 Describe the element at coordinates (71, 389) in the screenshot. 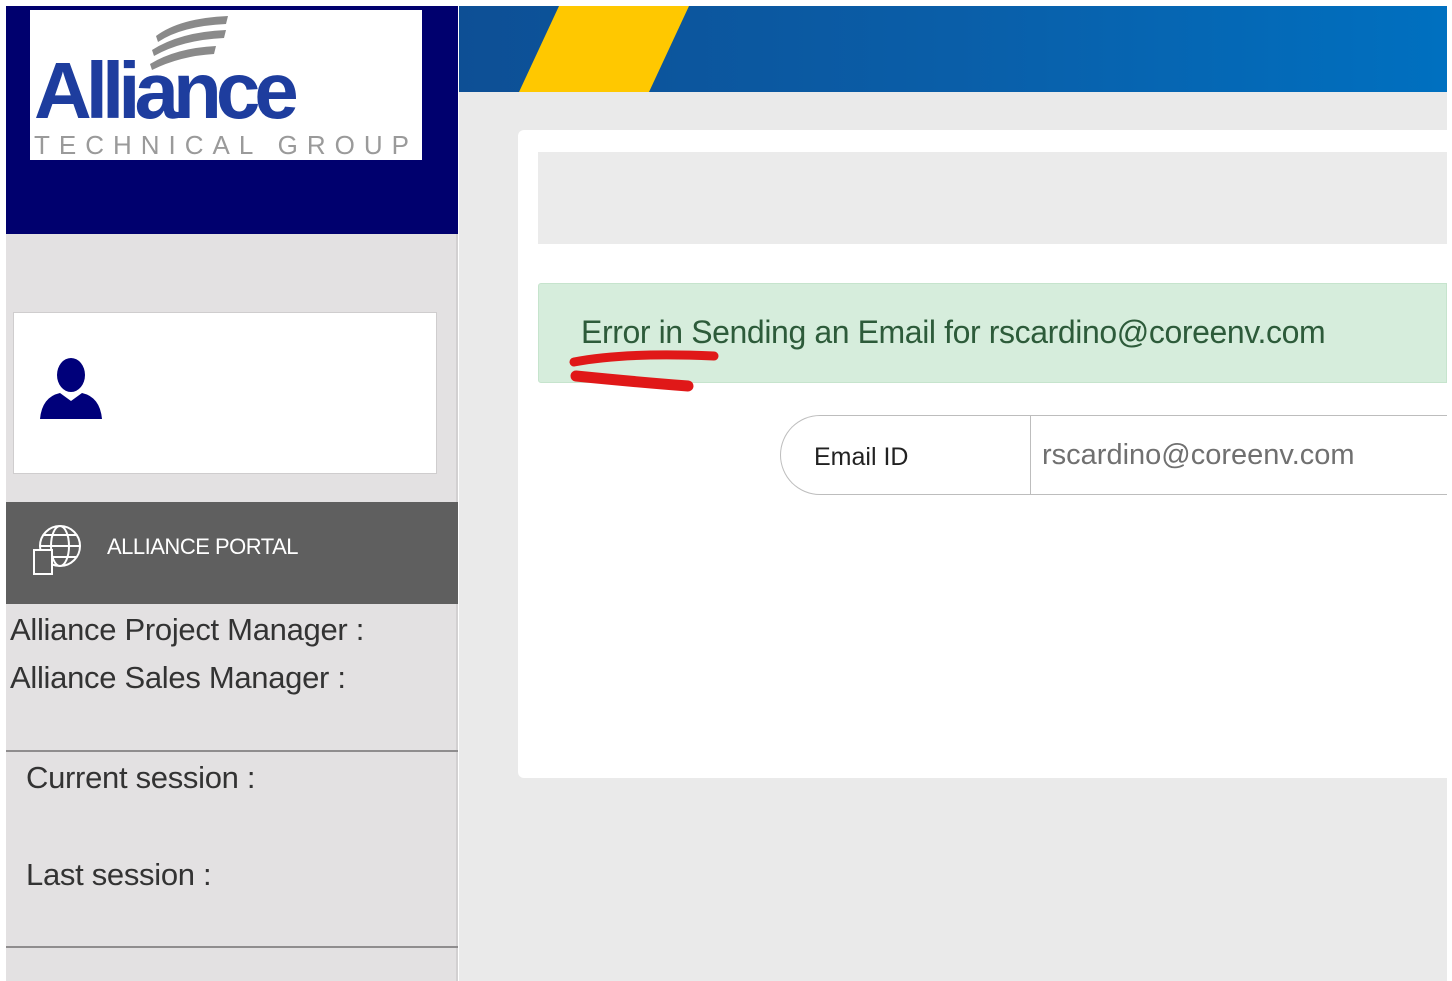

I see `user-icon` at that location.